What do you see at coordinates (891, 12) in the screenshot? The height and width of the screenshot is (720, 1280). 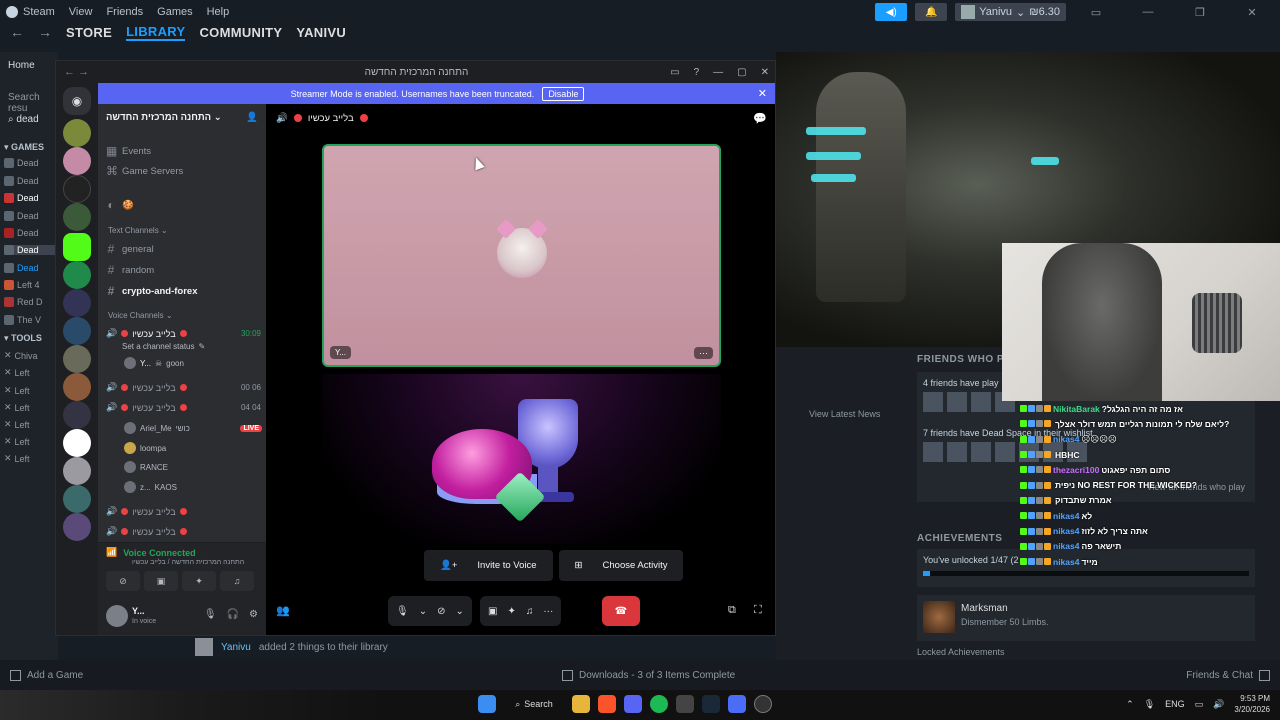 I see `broadcast-button: ◀)` at bounding box center [891, 12].